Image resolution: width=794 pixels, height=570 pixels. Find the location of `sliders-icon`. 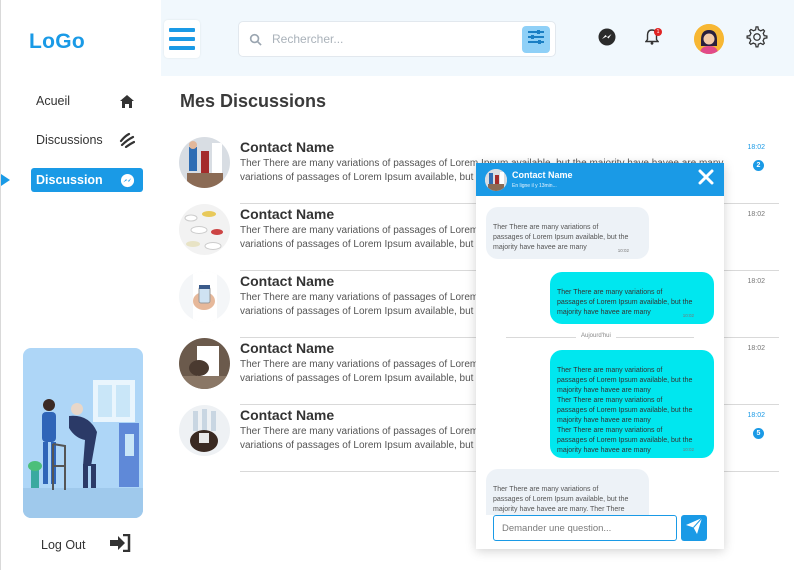

sliders-icon is located at coordinates (536, 39).